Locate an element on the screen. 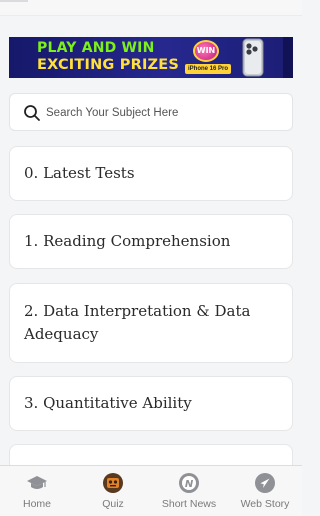 The width and height of the screenshot is (320, 516). search-input is located at coordinates (164, 113).